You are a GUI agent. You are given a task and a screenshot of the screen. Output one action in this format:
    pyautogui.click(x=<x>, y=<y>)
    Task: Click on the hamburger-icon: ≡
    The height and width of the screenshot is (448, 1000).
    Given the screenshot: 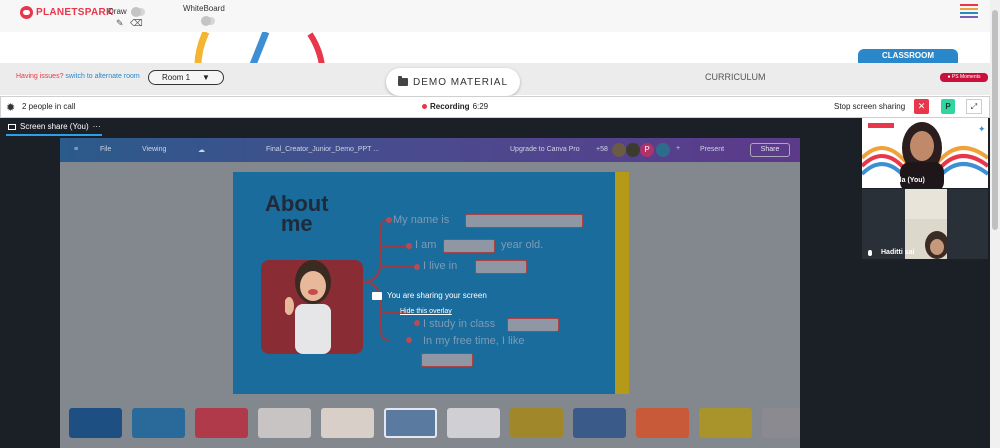 What is the action you would take?
    pyautogui.click(x=76, y=149)
    